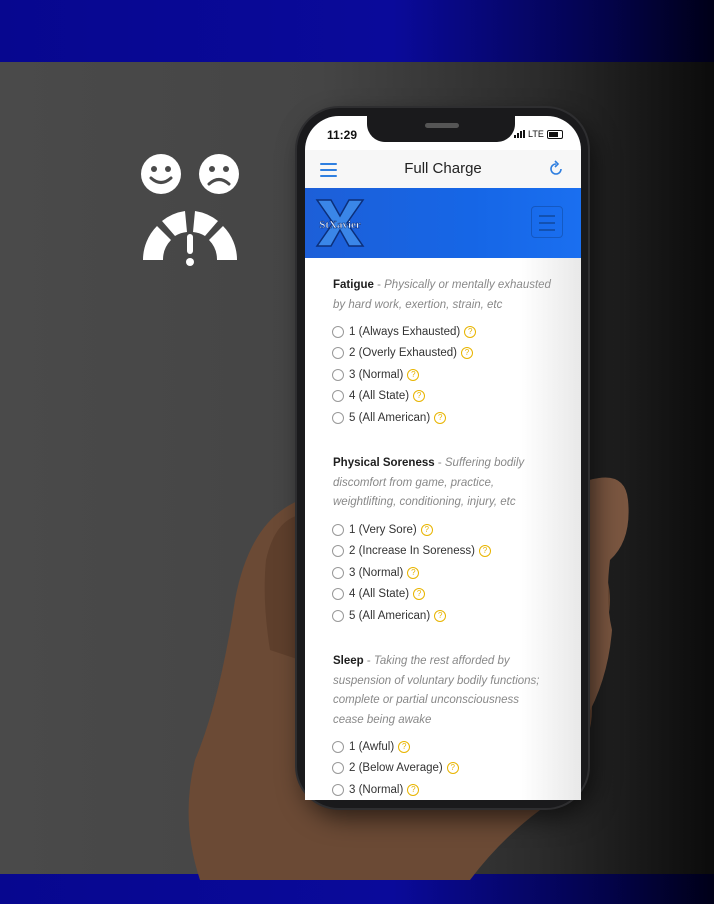  I want to click on battery-icon, so click(554, 134).